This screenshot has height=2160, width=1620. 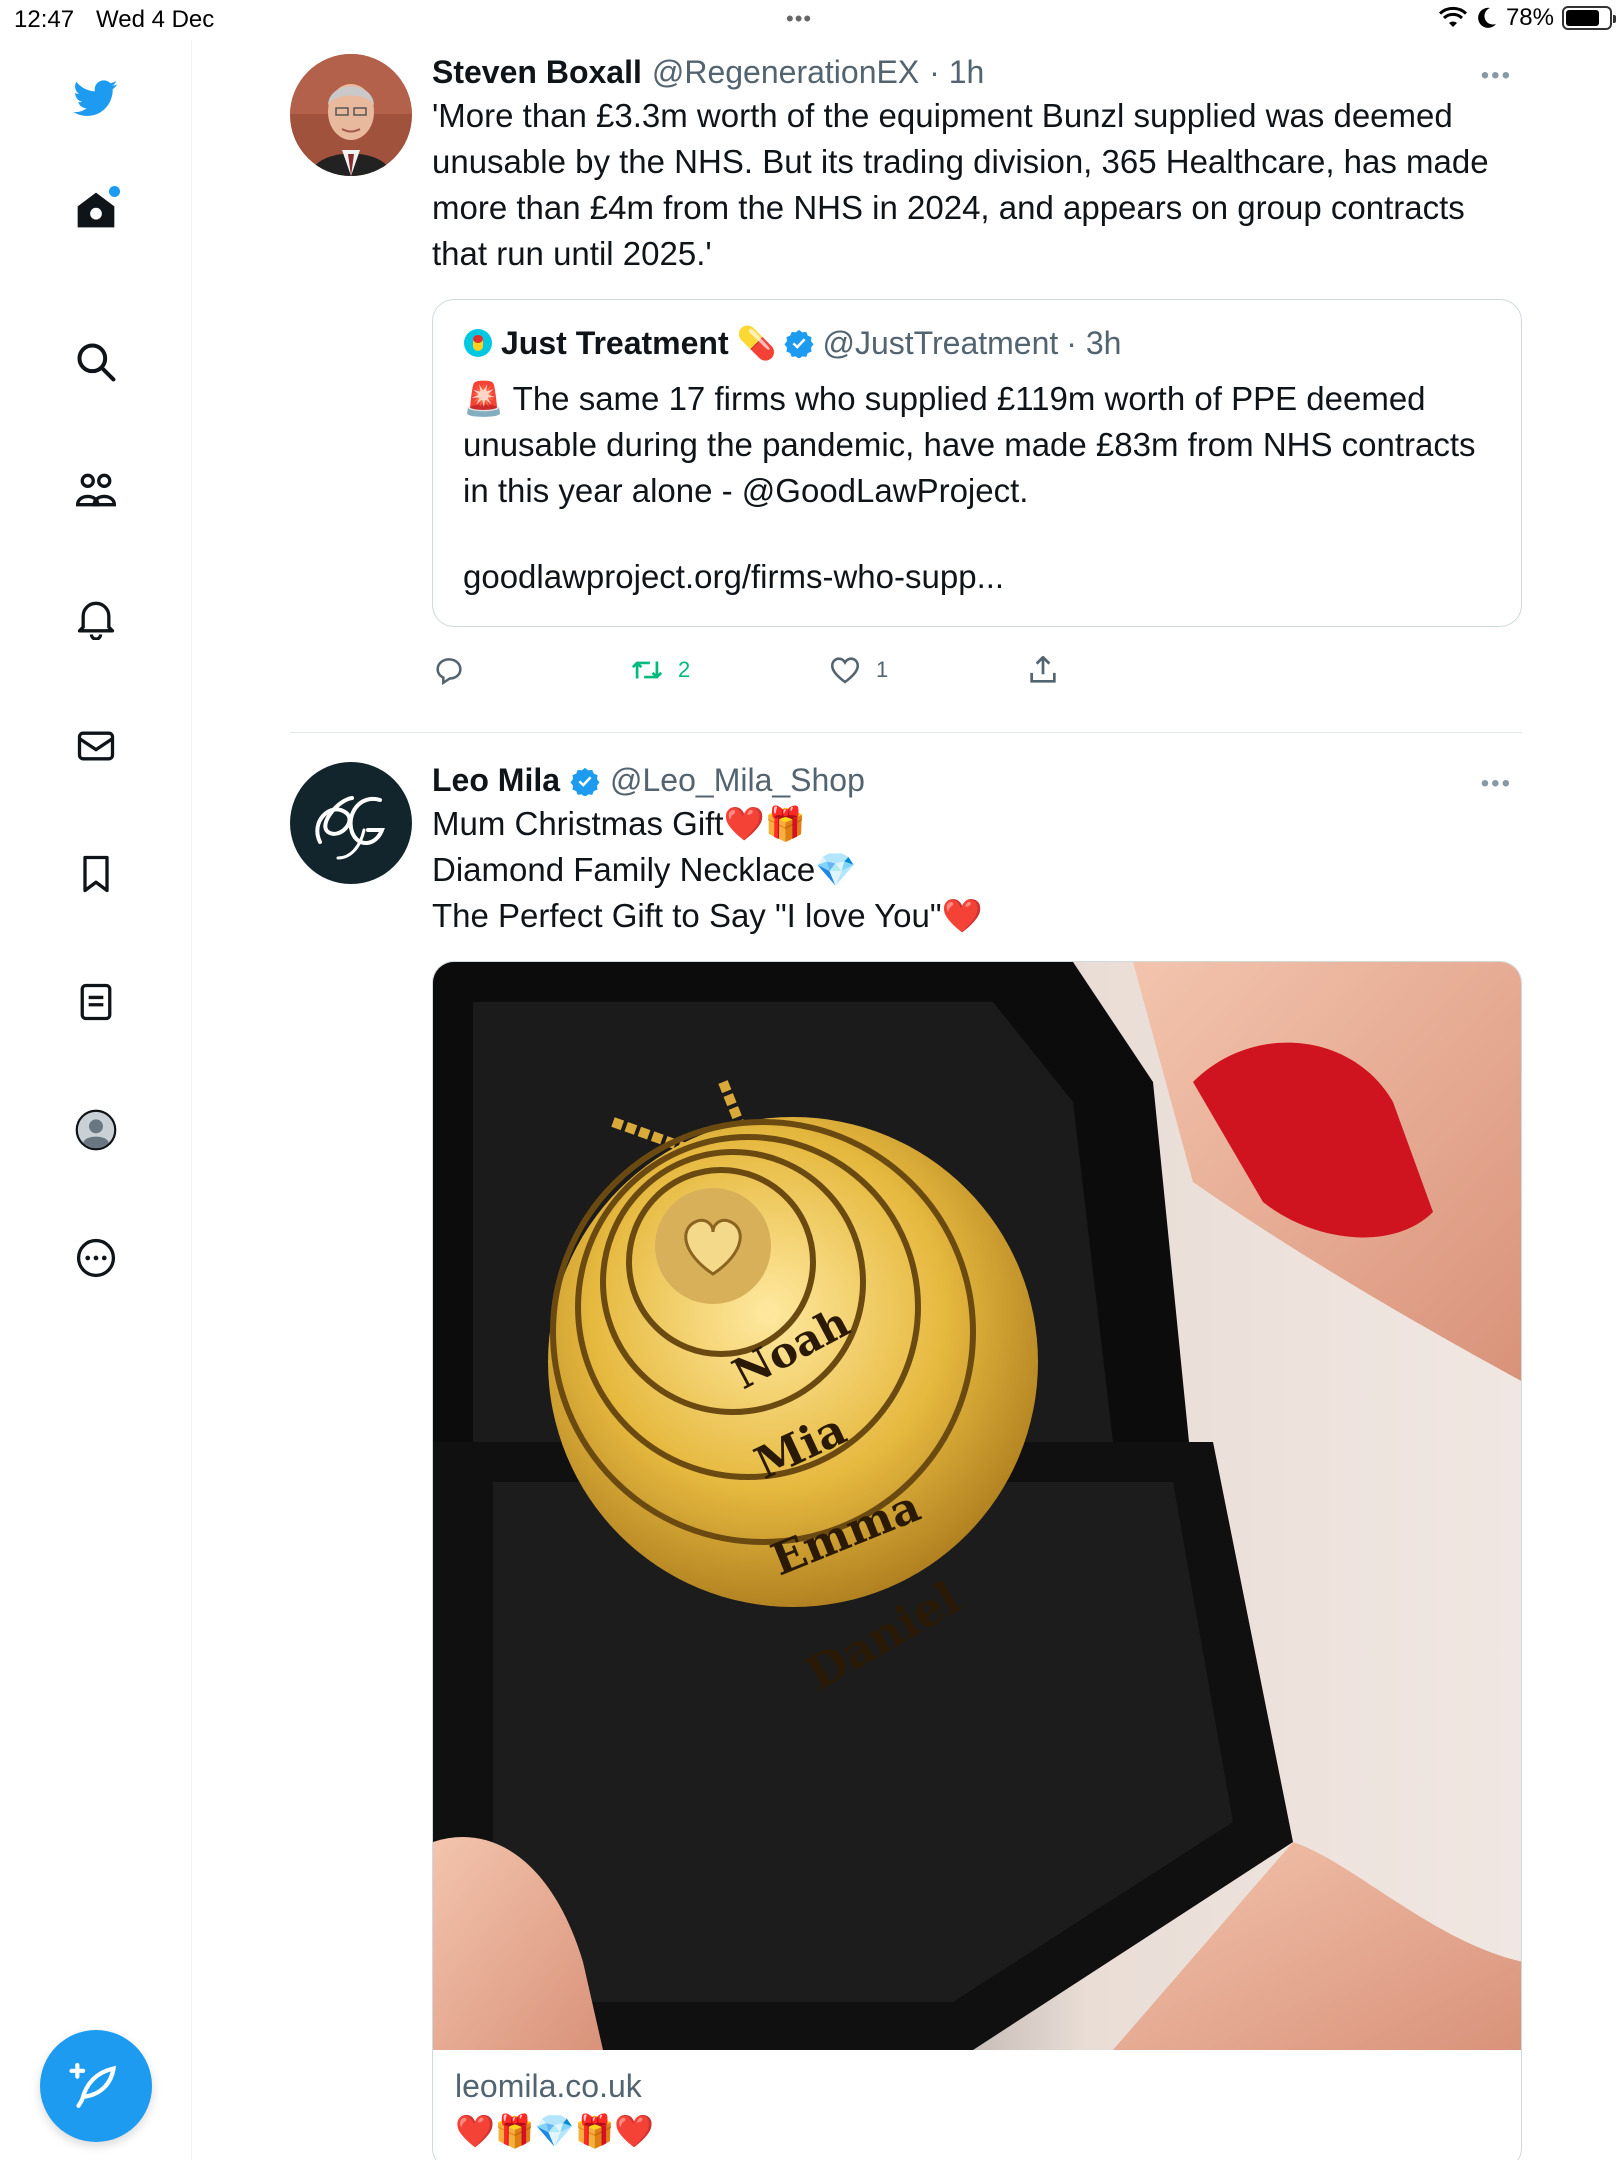 I want to click on share-button, so click(x=1043, y=670).